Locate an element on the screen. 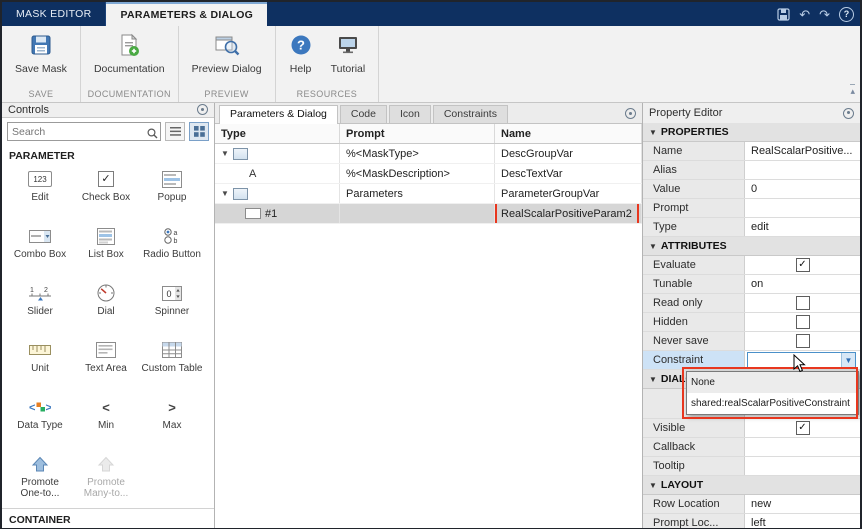 The height and width of the screenshot is (529, 862). documentation-button: Documentation is located at coordinates (129, 54).